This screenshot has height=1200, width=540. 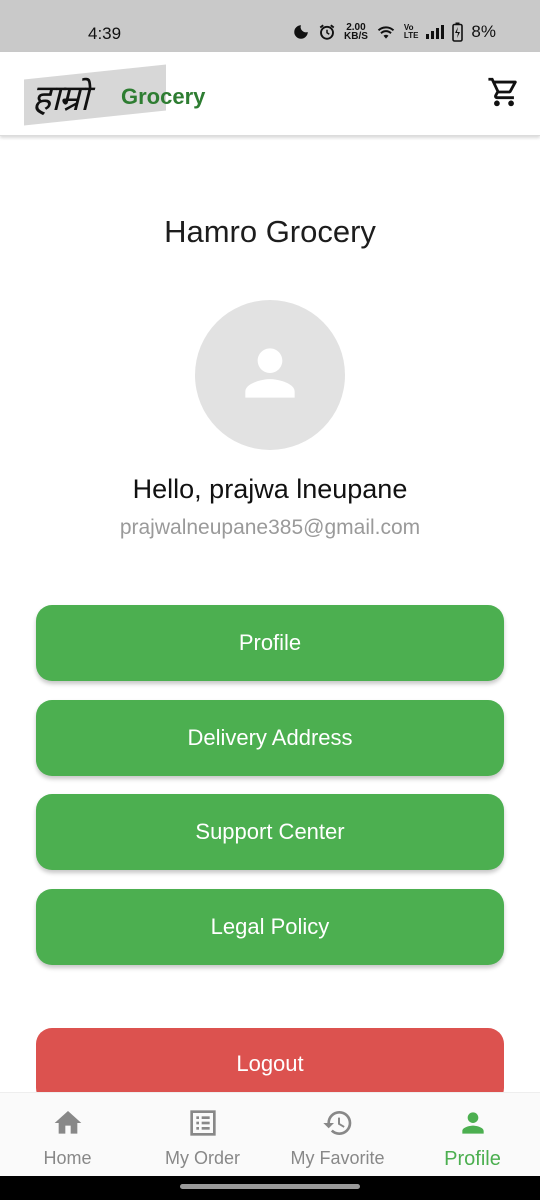 I want to click on order-list-icon, so click(x=203, y=1125).